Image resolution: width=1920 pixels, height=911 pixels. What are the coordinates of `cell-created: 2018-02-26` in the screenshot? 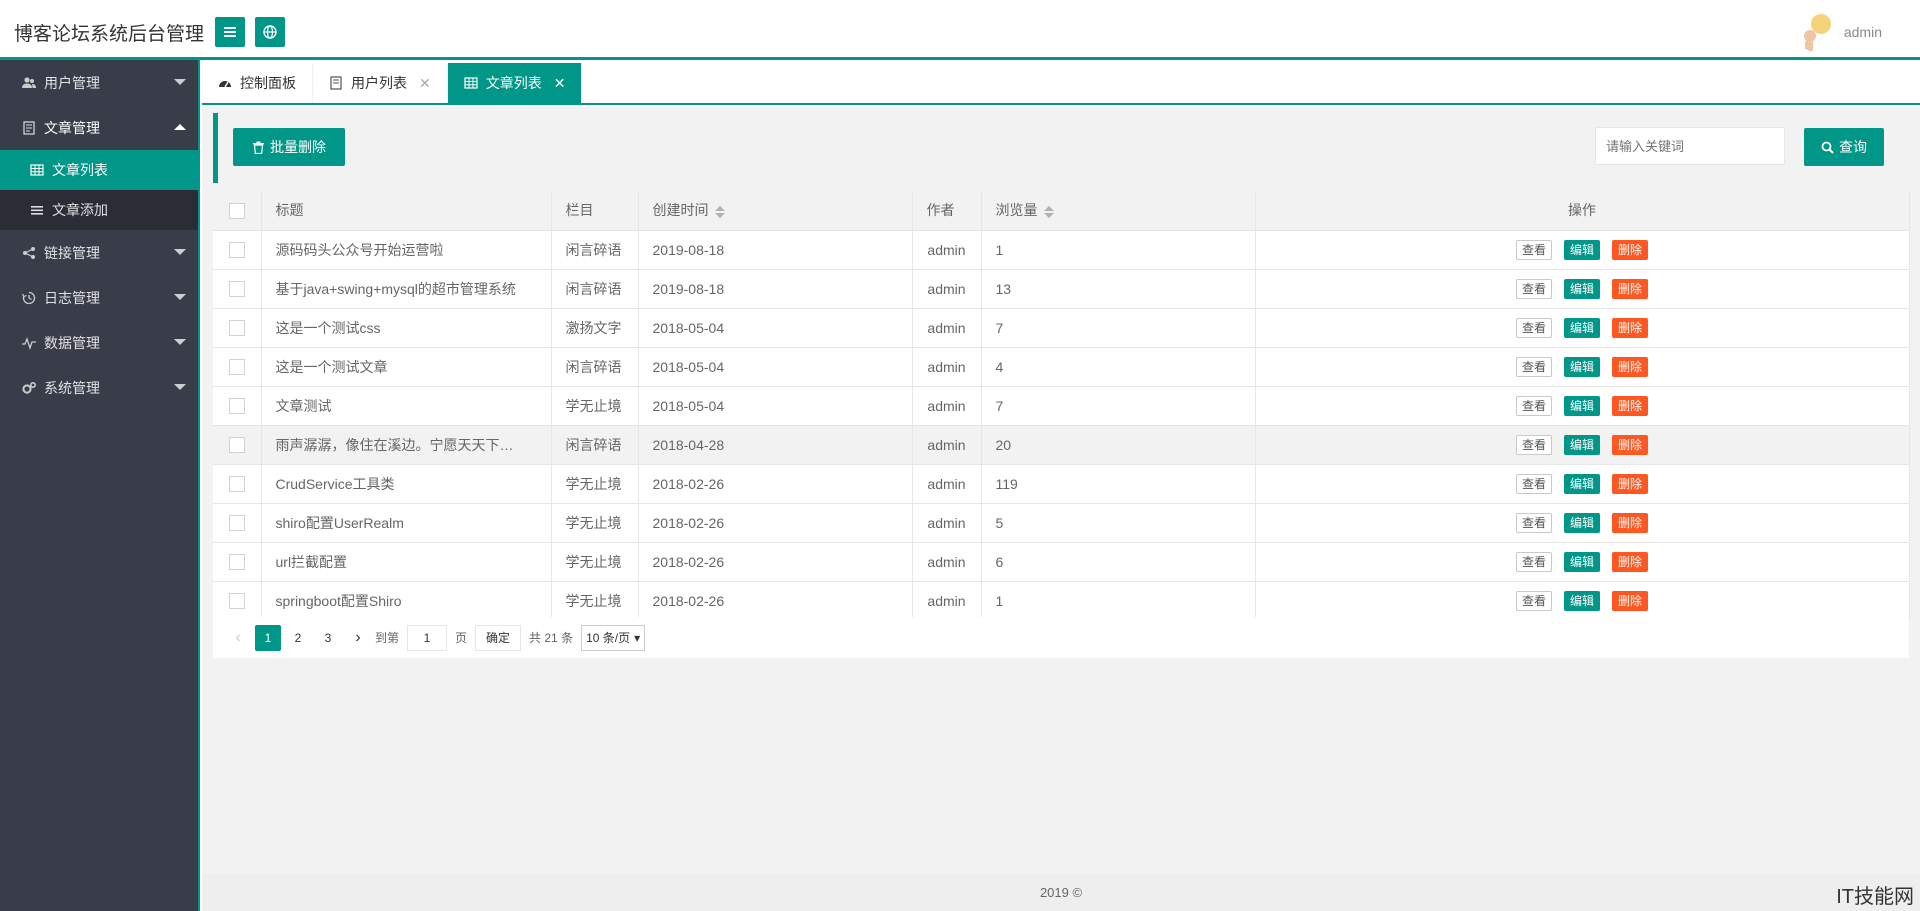 It's located at (775, 601).